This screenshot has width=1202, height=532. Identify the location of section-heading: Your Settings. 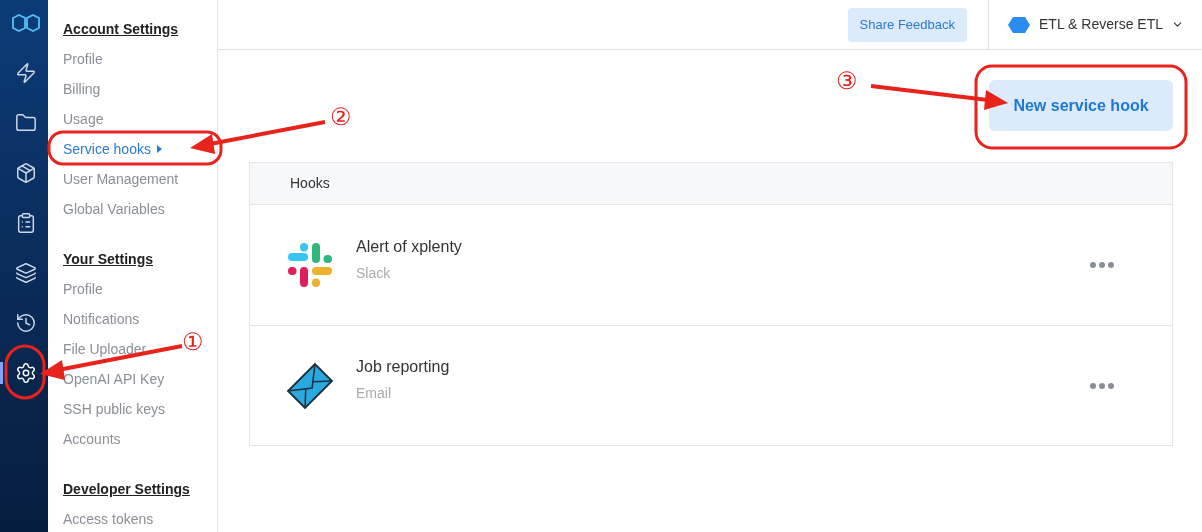
(108, 259).